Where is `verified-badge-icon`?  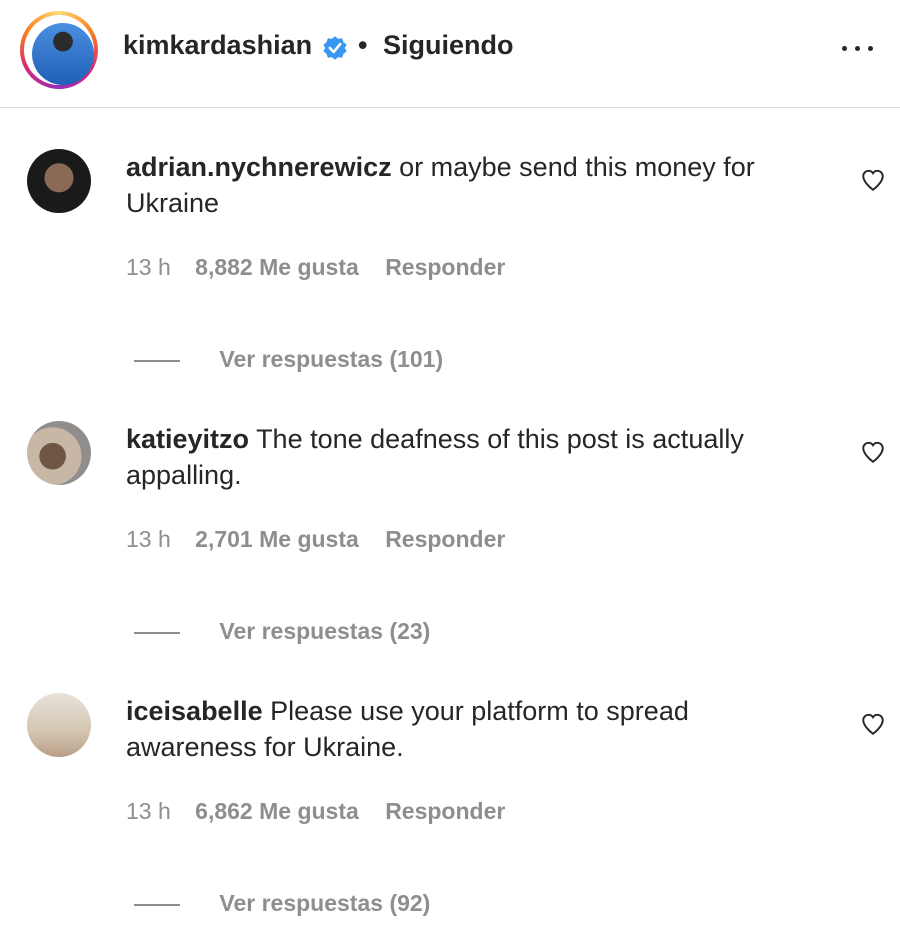
verified-badge-icon is located at coordinates (335, 48).